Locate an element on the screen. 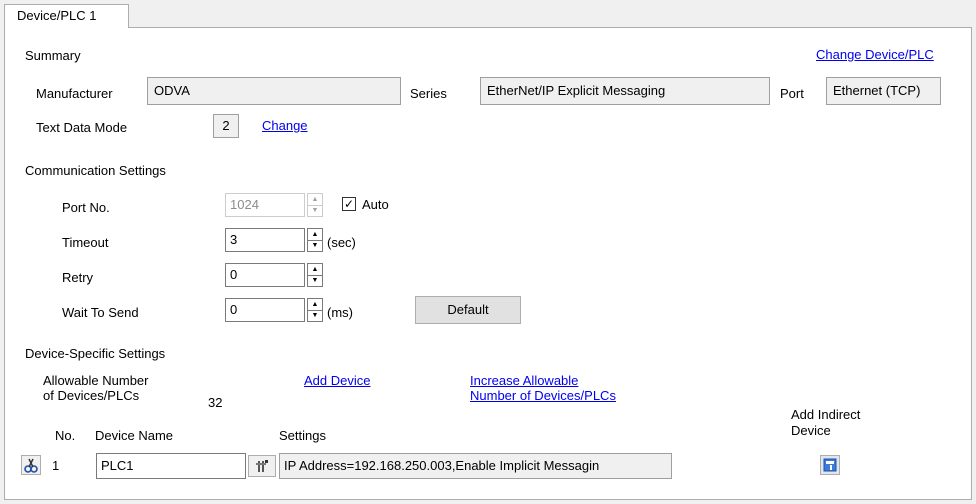  auto-checkbox: ✓ is located at coordinates (349, 204).